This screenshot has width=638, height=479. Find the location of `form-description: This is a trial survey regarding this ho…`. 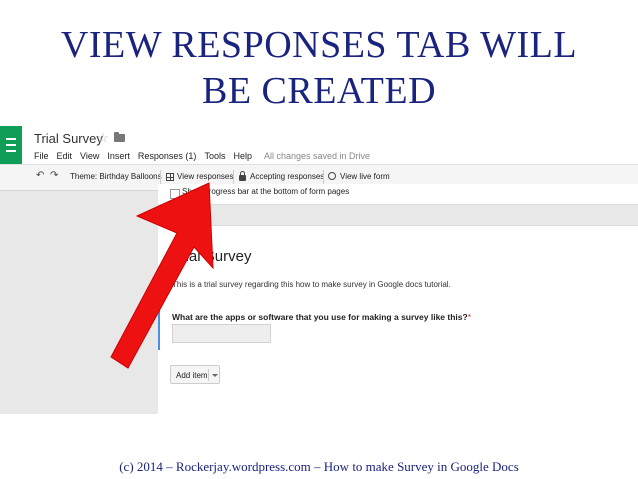

form-description: This is a trial survey regarding this ho… is located at coordinates (311, 284).